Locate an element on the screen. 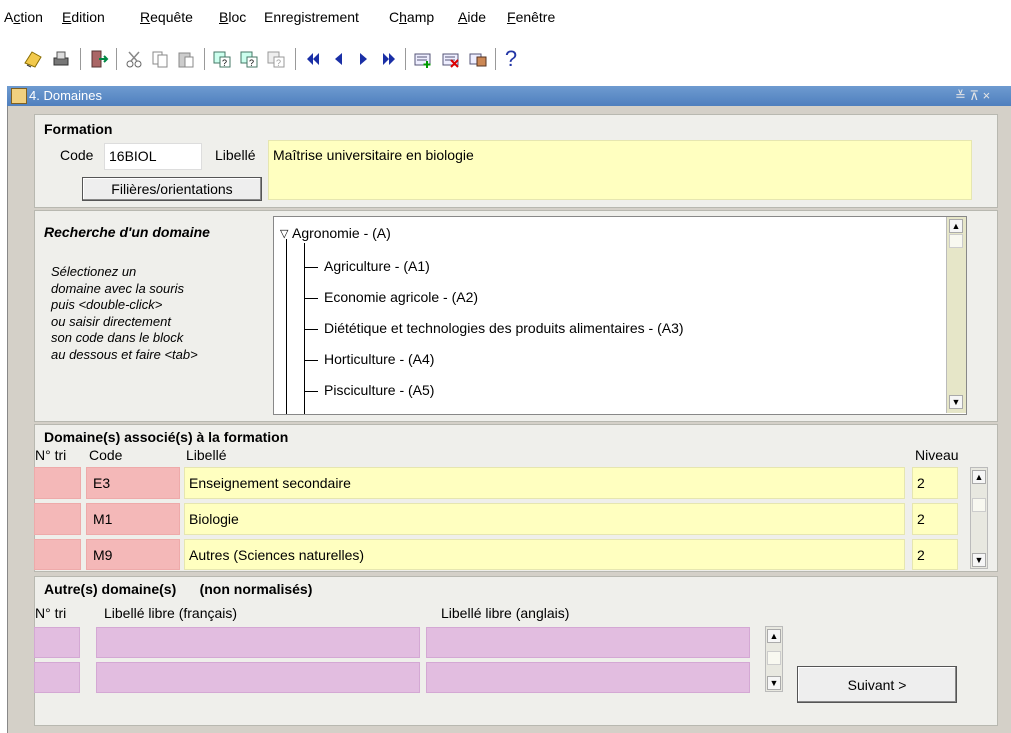 This screenshot has width=1011, height=733. window-title: 4. Domaines is located at coordinates (65, 95).